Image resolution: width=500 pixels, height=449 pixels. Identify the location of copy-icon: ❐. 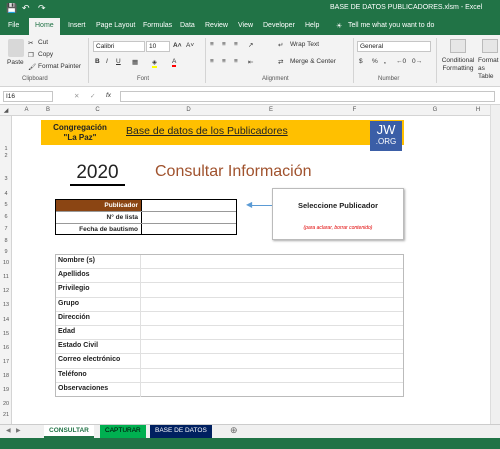
(31, 55).